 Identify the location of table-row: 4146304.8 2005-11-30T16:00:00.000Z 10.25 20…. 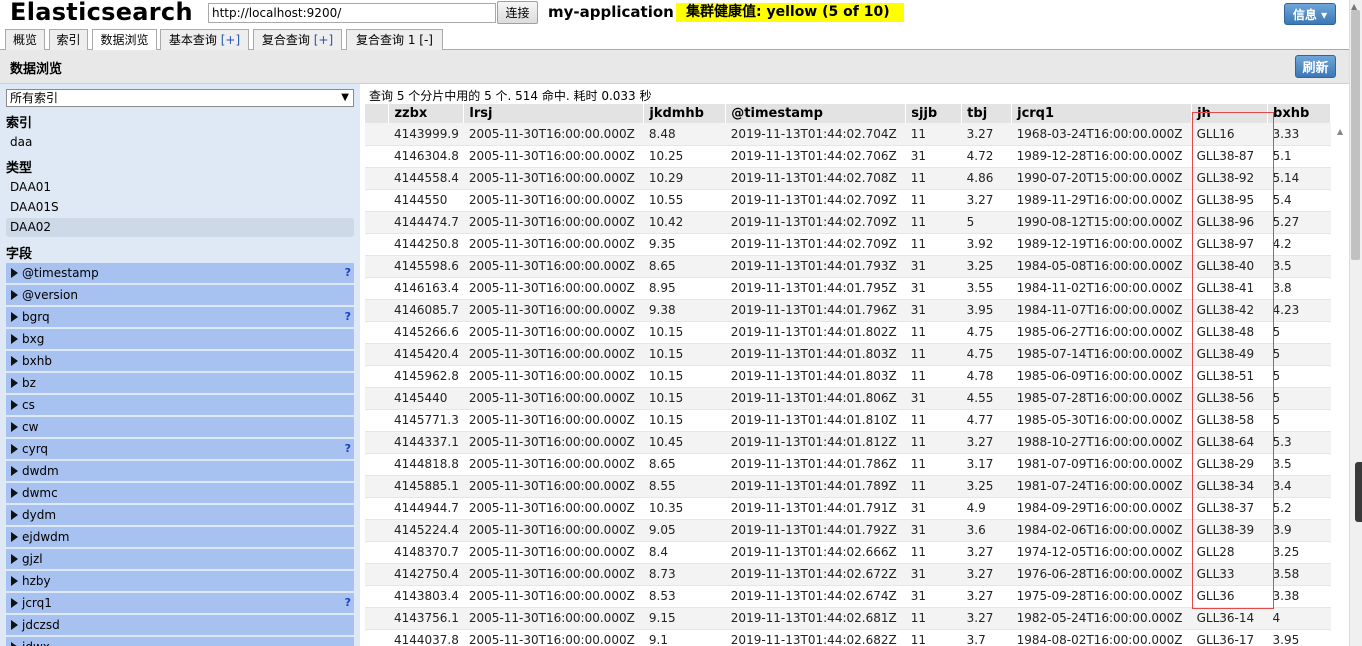
(848, 156).